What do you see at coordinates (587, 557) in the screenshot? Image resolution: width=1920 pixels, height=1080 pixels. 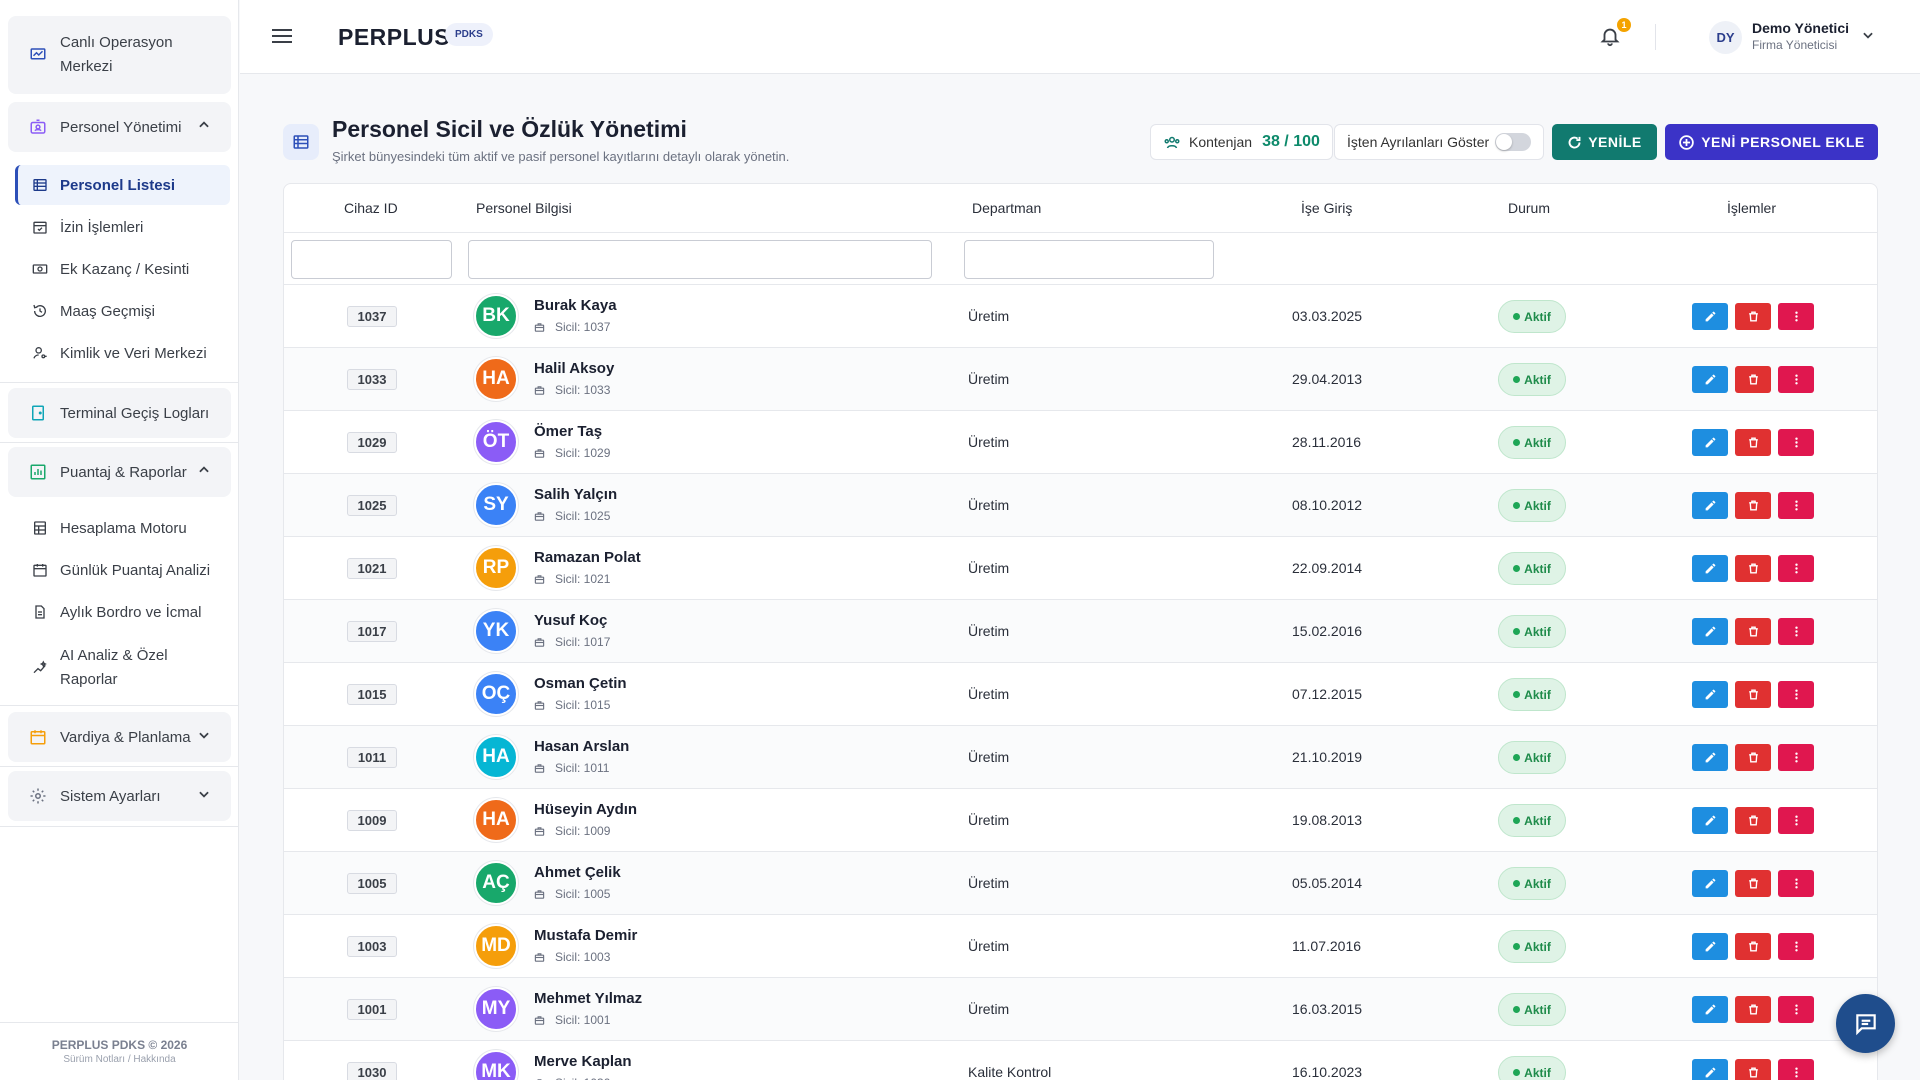 I see `personnel-name: Ramazan Polat` at bounding box center [587, 557].